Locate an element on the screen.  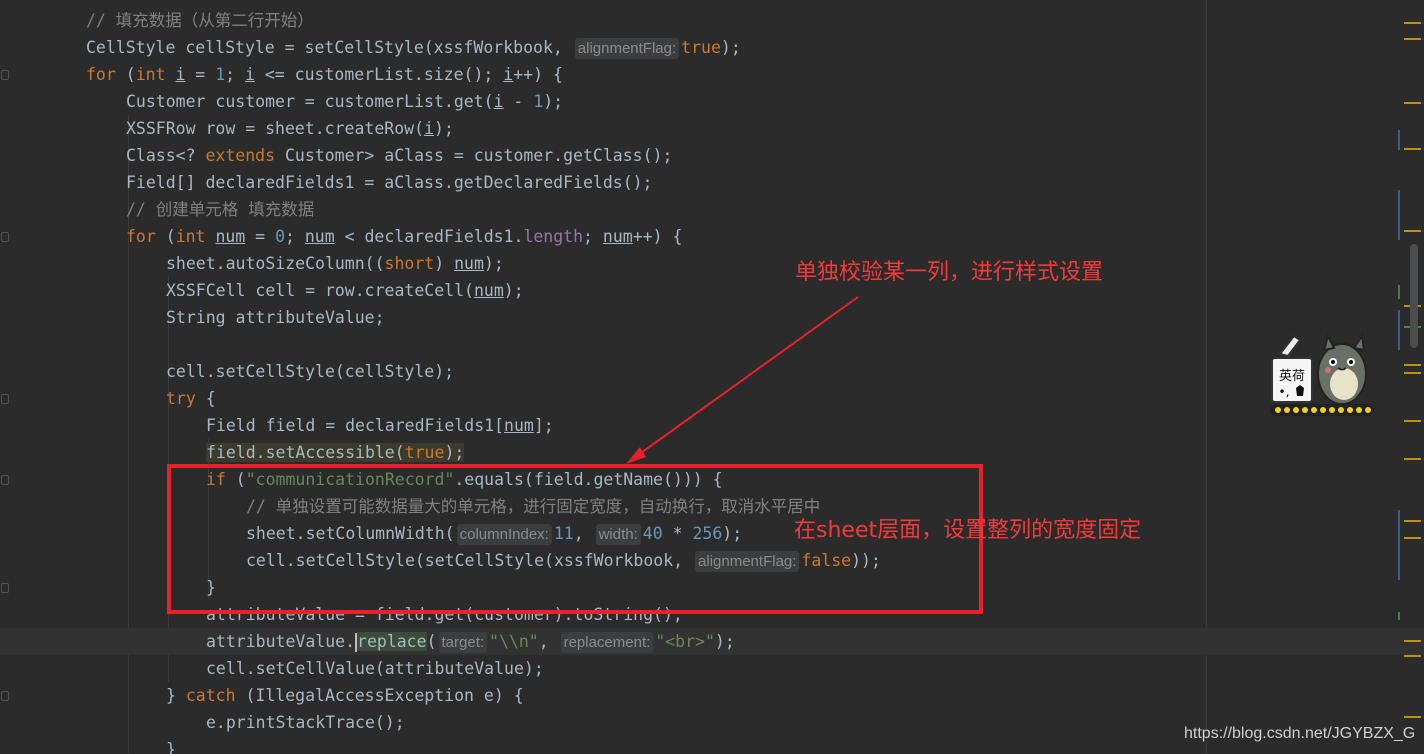
annotation-top: 单独校验某一列，进行样式设置 is located at coordinates (949, 272).